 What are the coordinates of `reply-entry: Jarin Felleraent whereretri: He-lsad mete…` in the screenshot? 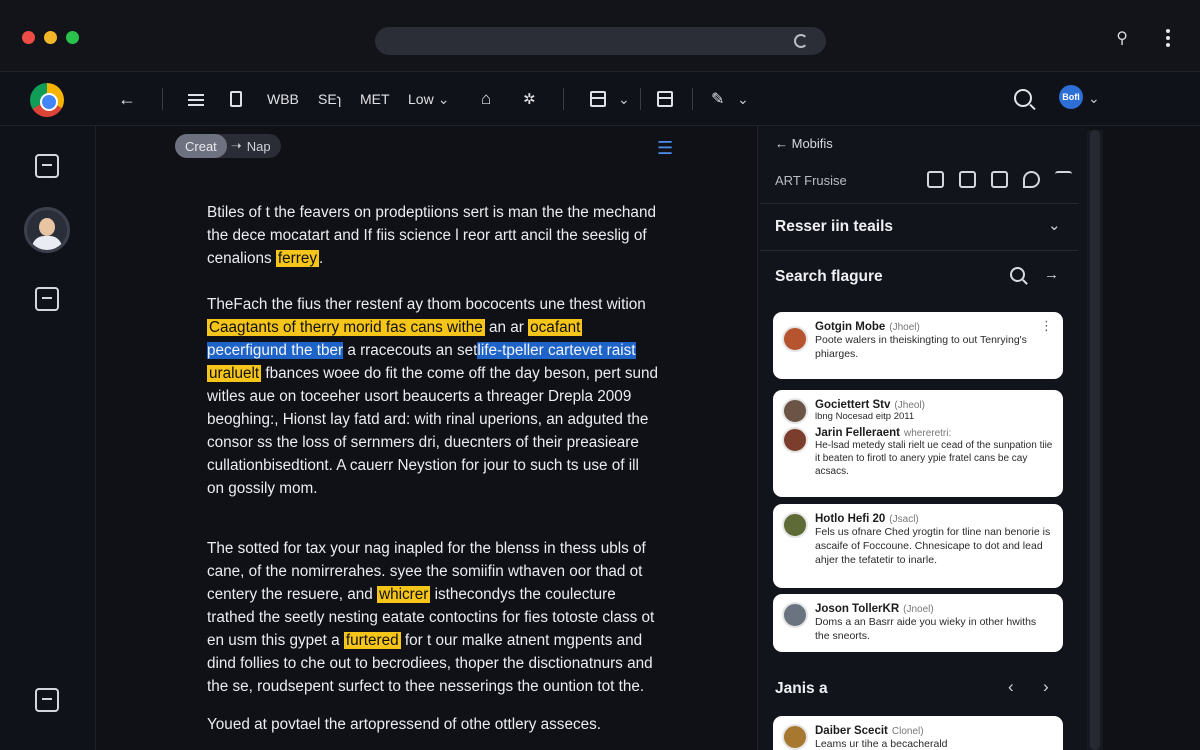 It's located at (917, 452).